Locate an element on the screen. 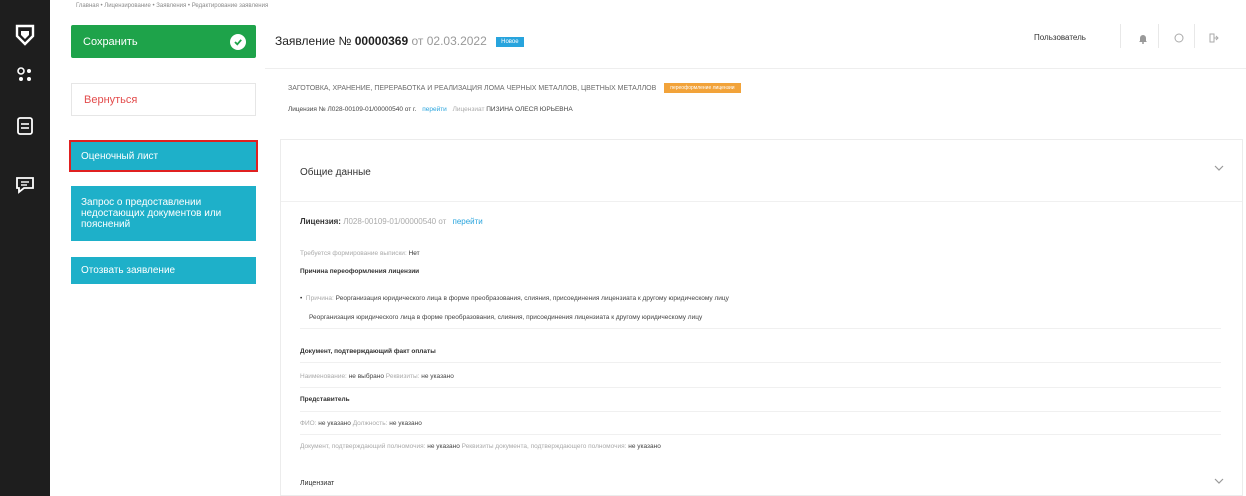 Image resolution: width=1246 pixels, height=496 pixels. rep-position-label: Должность: is located at coordinates (370, 423).